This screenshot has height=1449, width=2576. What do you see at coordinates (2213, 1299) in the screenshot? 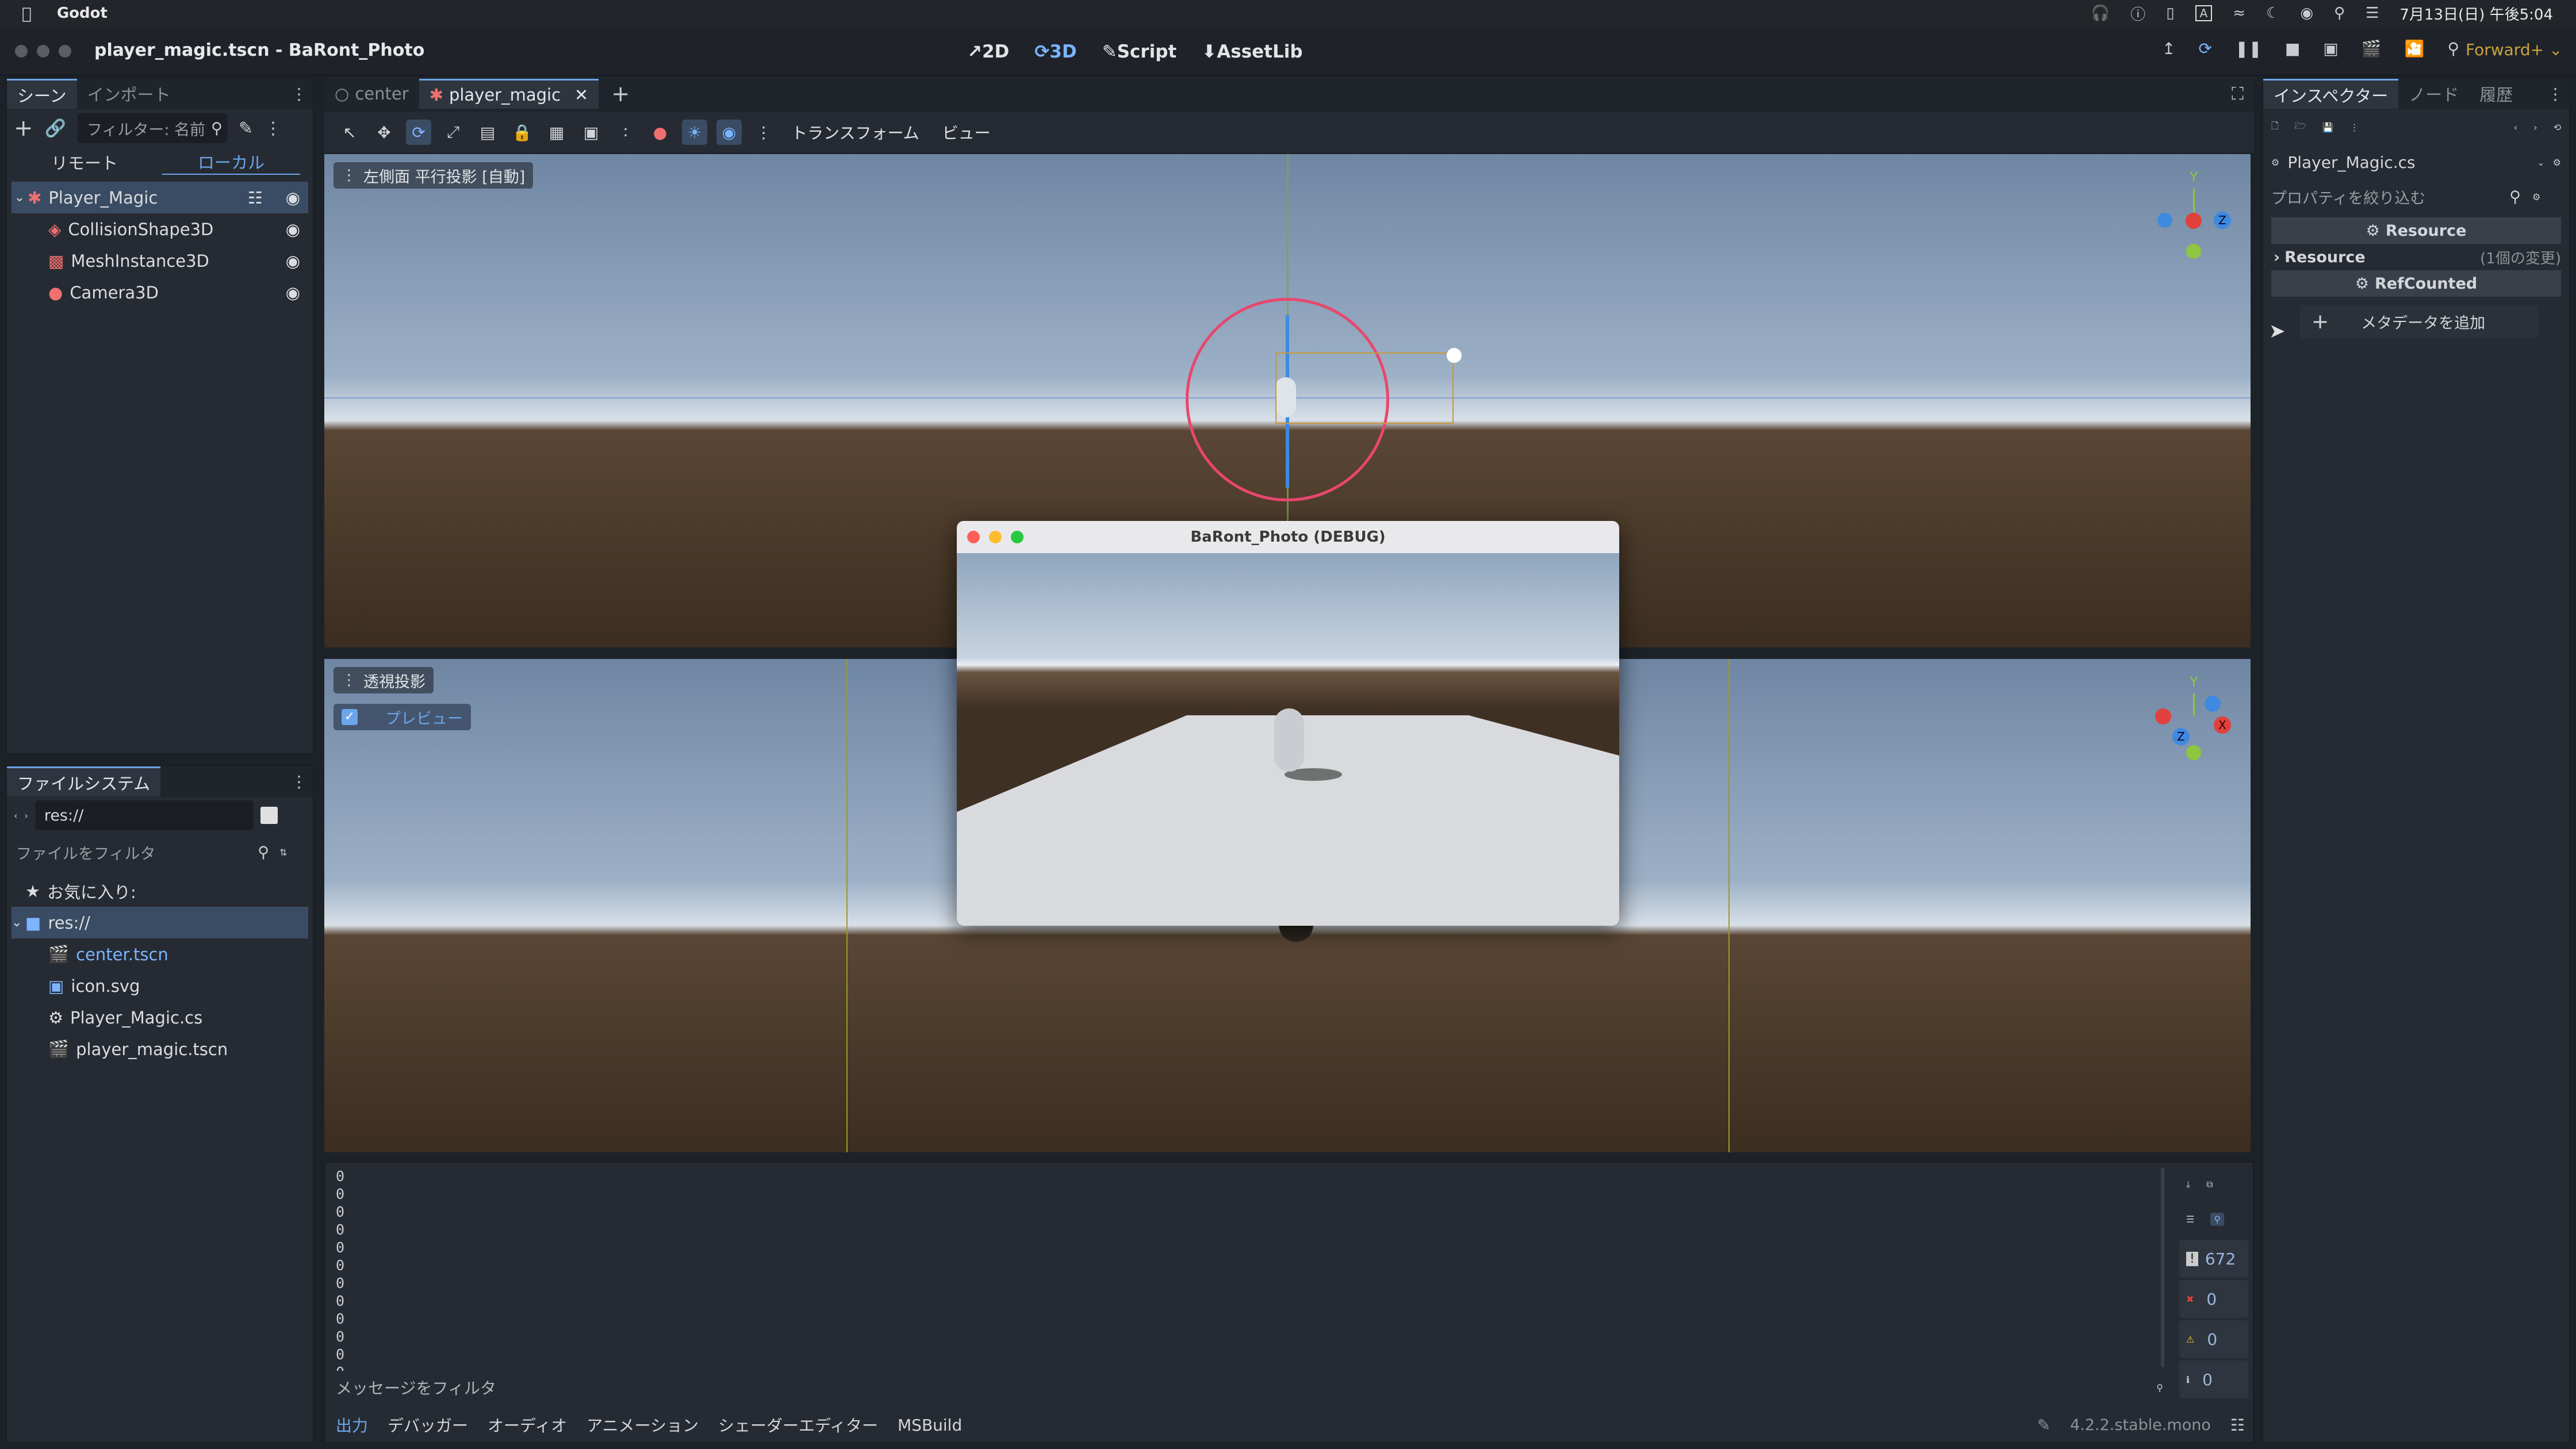
I see `filter-errors-toggle: ✖ 0` at bounding box center [2213, 1299].